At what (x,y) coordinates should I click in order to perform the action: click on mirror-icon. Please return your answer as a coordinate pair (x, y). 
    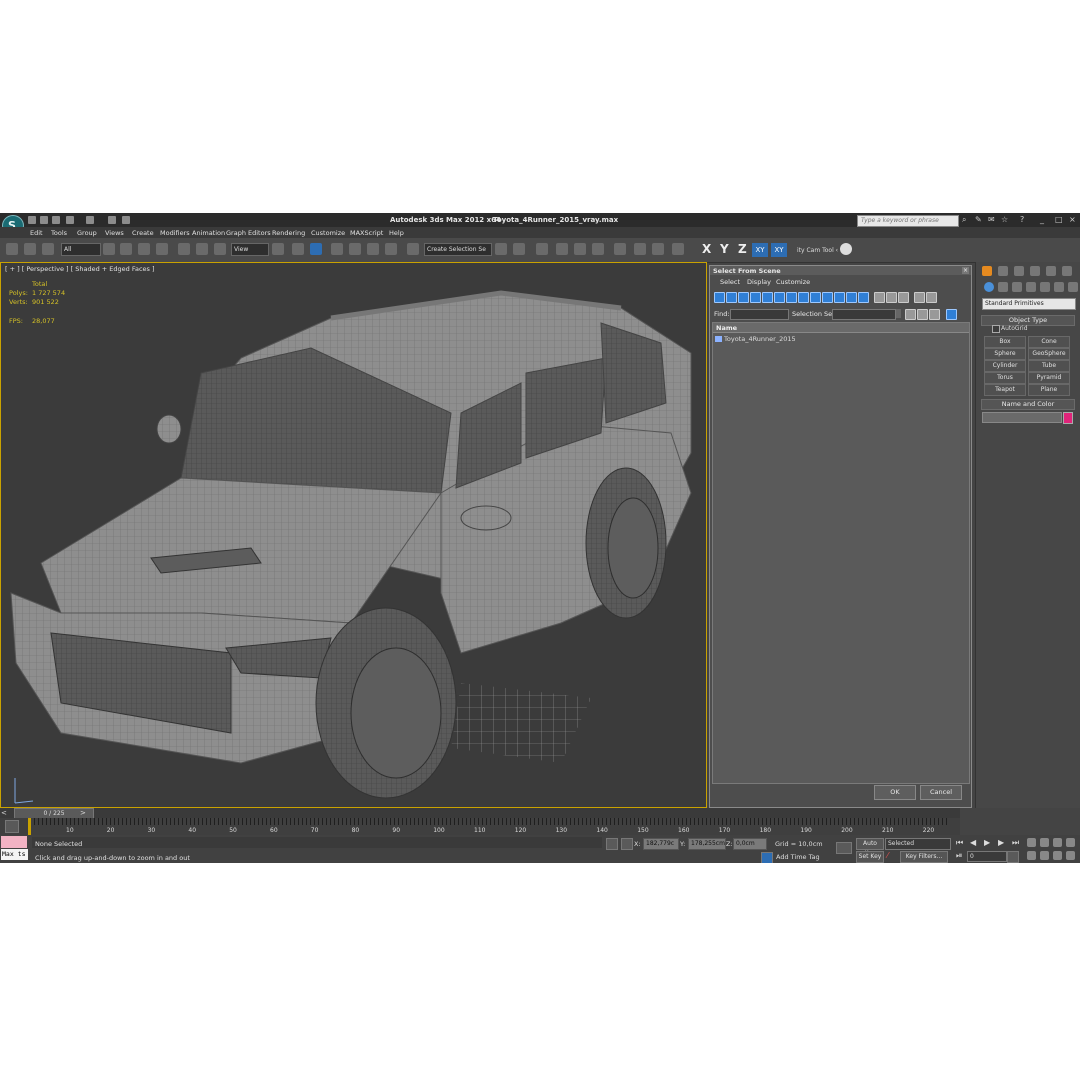
    Looking at the image, I should click on (501, 249).